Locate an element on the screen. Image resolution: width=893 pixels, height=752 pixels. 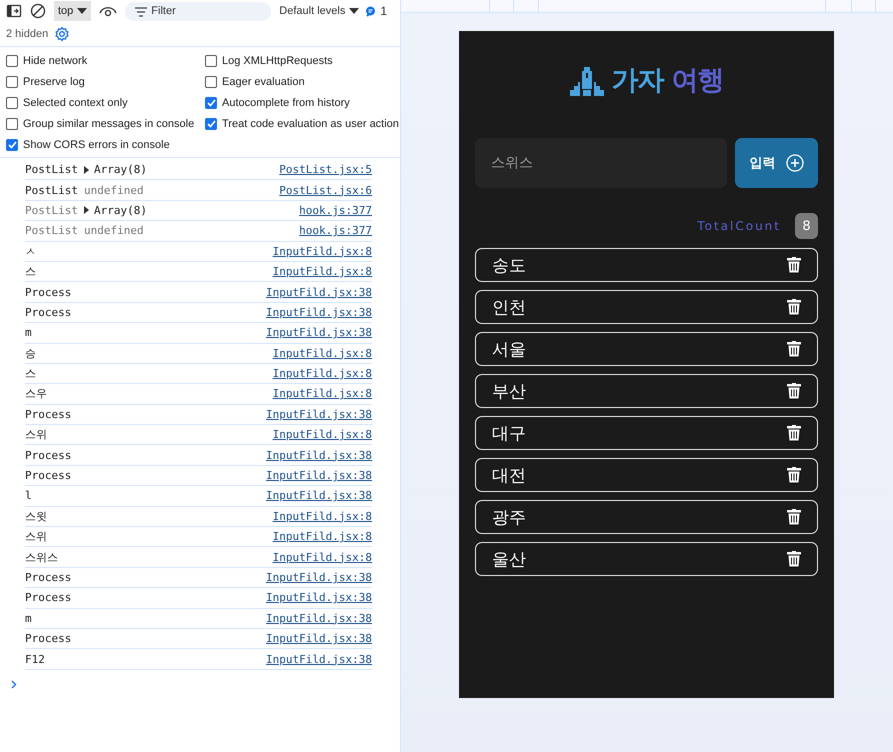
setting-option: Group similar messages in console is located at coordinates (105, 123).